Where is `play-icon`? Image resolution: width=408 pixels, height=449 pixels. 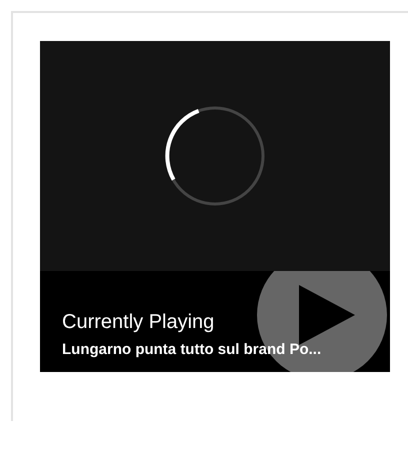 play-icon is located at coordinates (327, 315).